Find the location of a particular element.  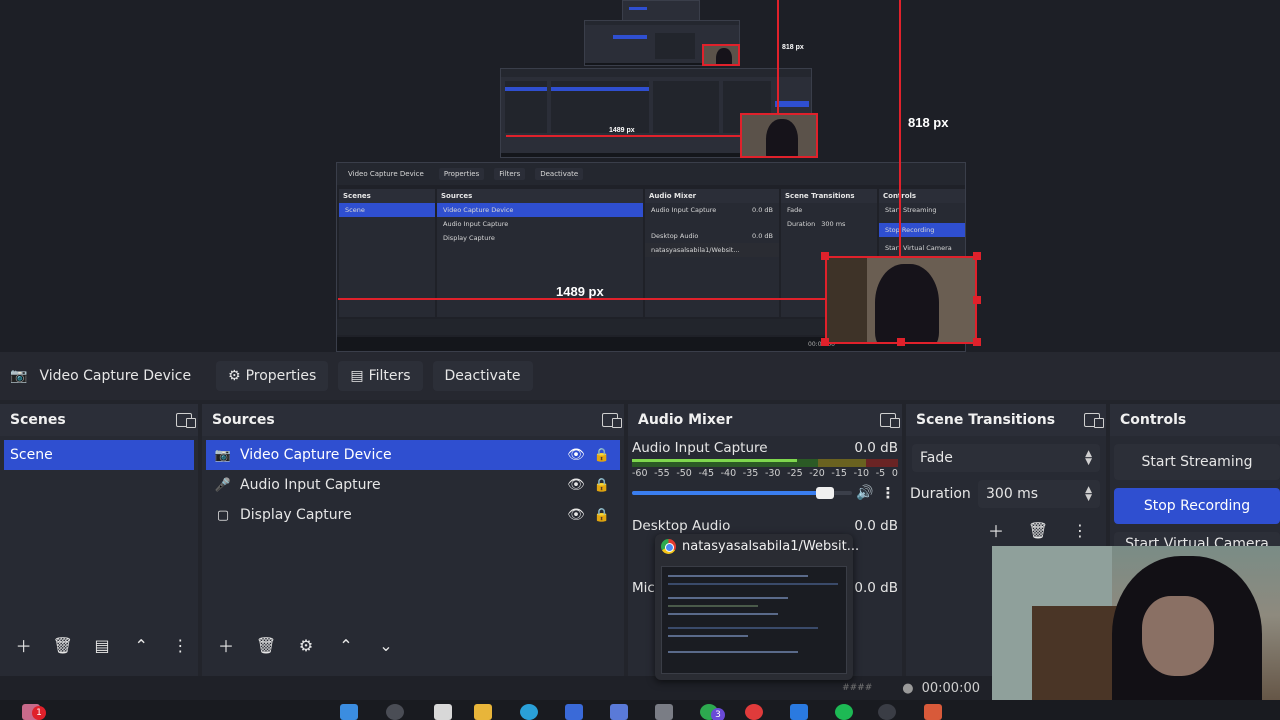

obs-icon is located at coordinates (887, 712).